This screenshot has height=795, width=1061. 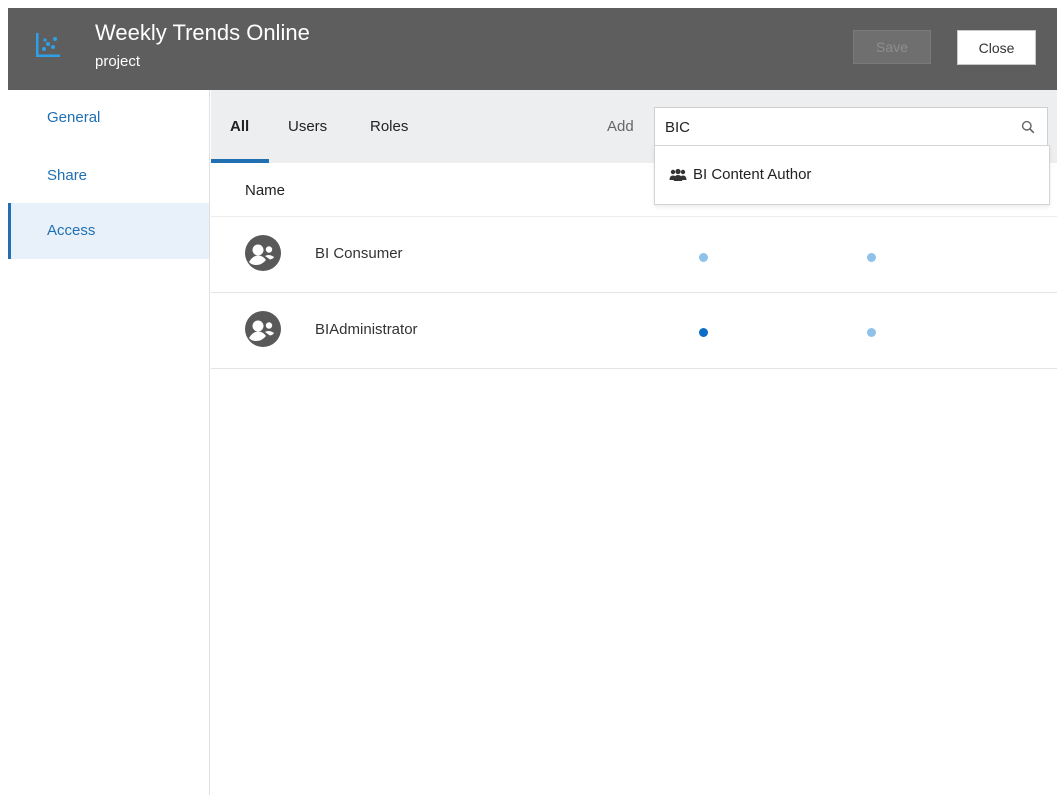 I want to click on tab-roles: Roles, so click(x=389, y=126).